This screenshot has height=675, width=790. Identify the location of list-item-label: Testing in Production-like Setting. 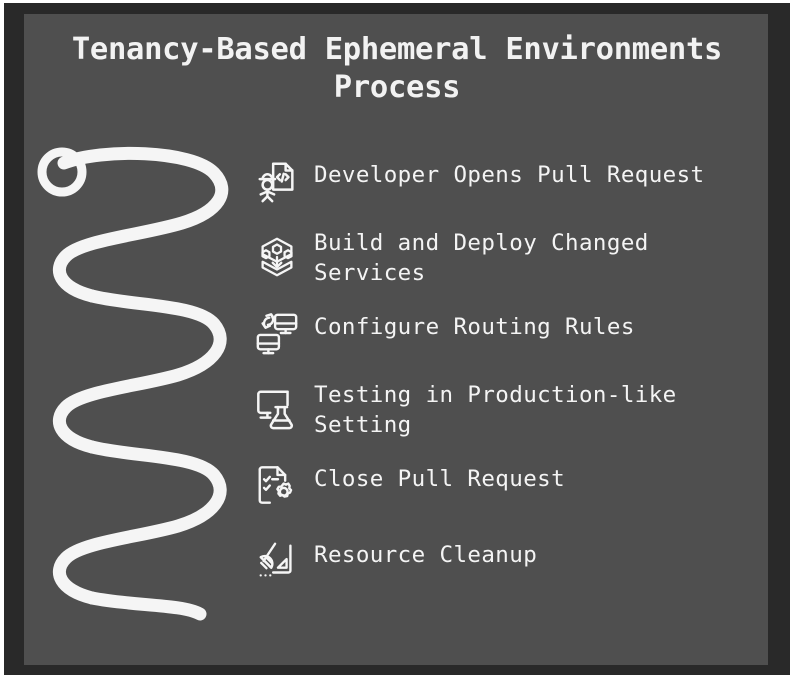
(495, 410).